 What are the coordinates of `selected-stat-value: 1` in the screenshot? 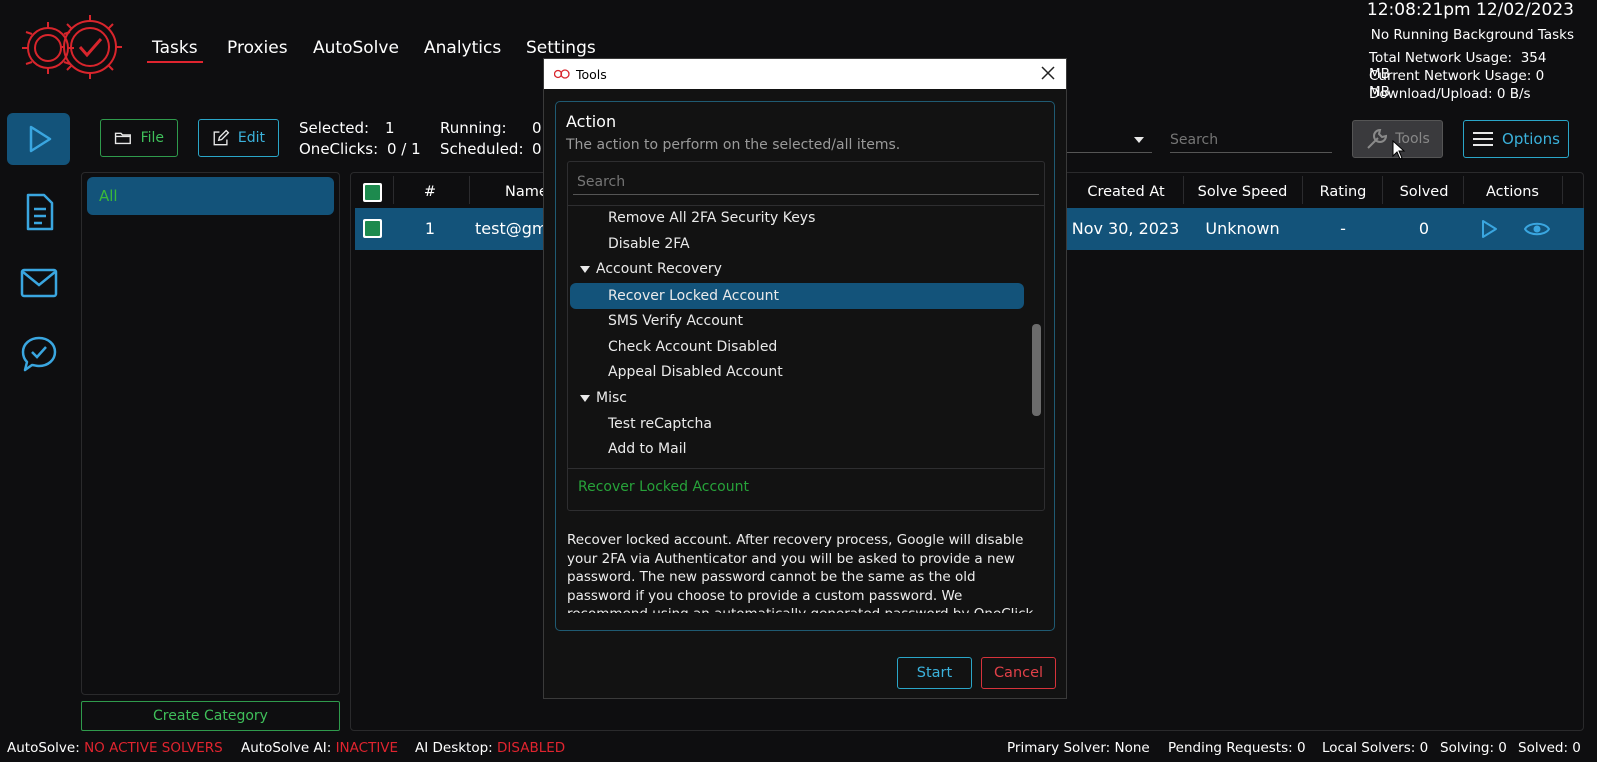 It's located at (390, 128).